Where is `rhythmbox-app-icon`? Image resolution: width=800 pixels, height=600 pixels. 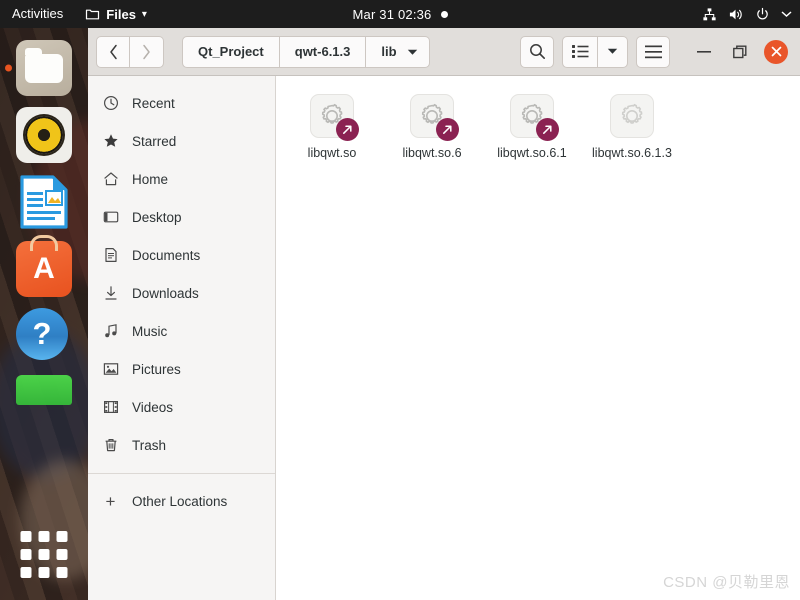
rhythmbox-app-icon is located at coordinates (44, 135).